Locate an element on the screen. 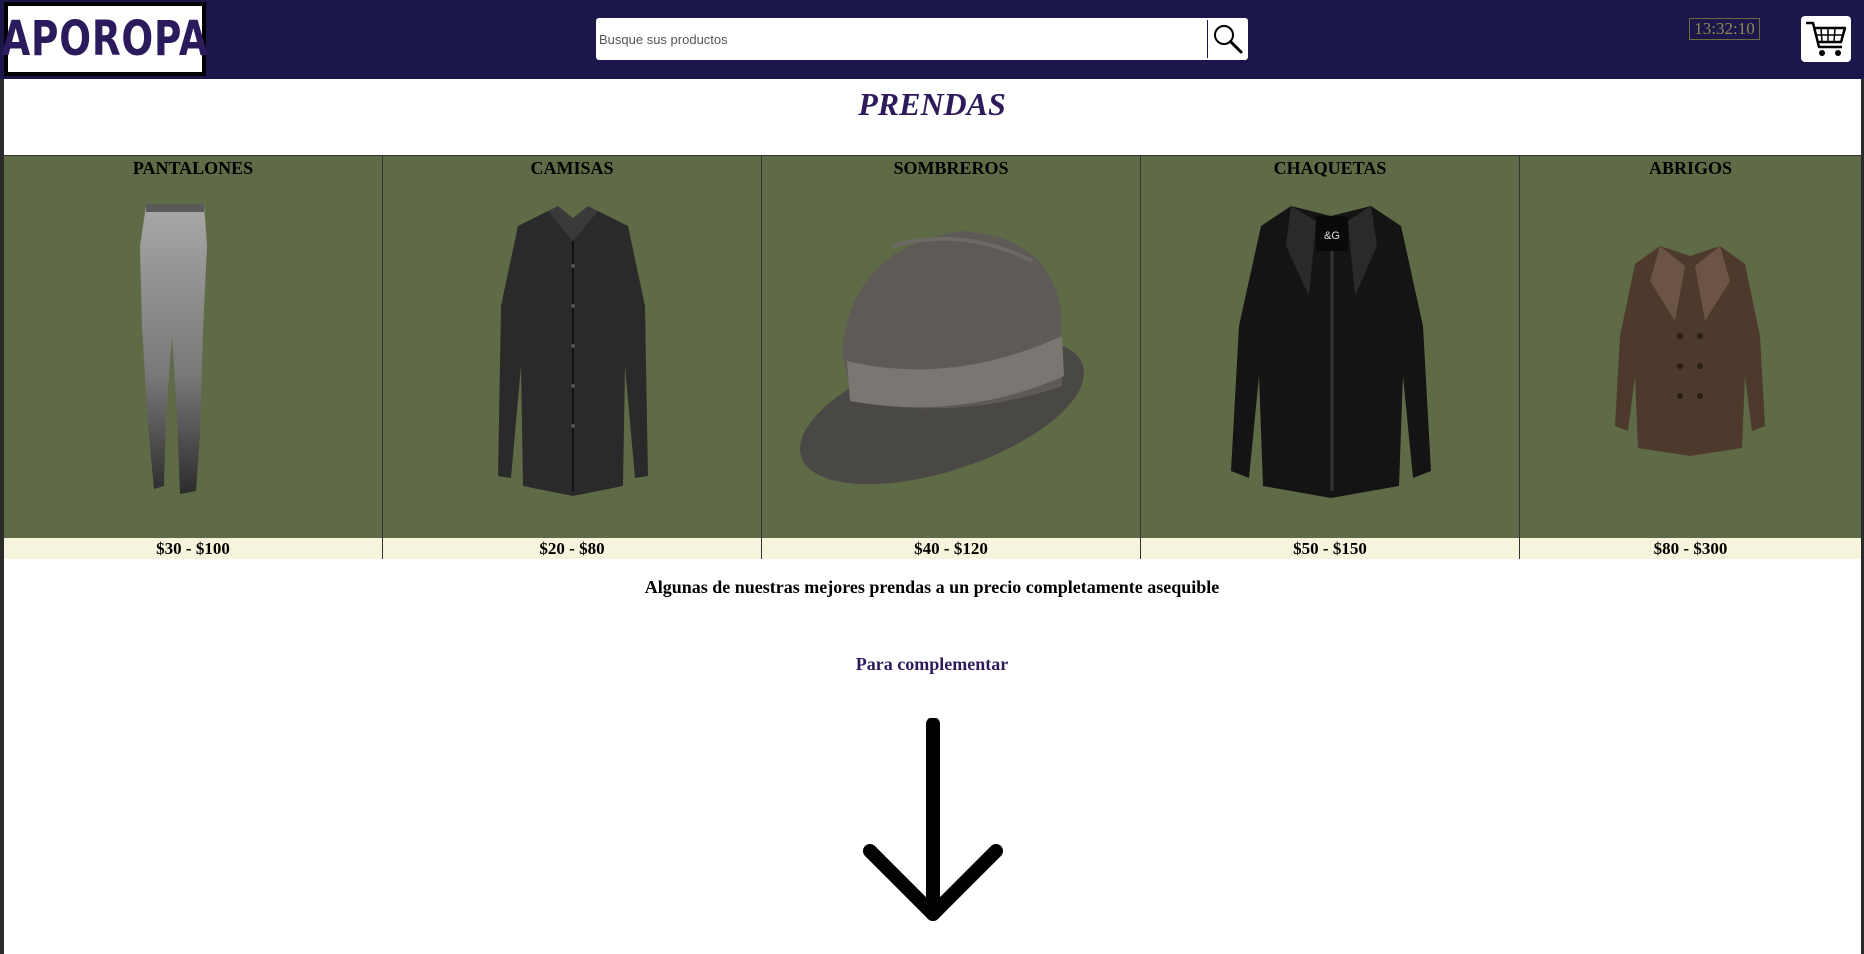  category-price: $80 - $300 is located at coordinates (1690, 548).